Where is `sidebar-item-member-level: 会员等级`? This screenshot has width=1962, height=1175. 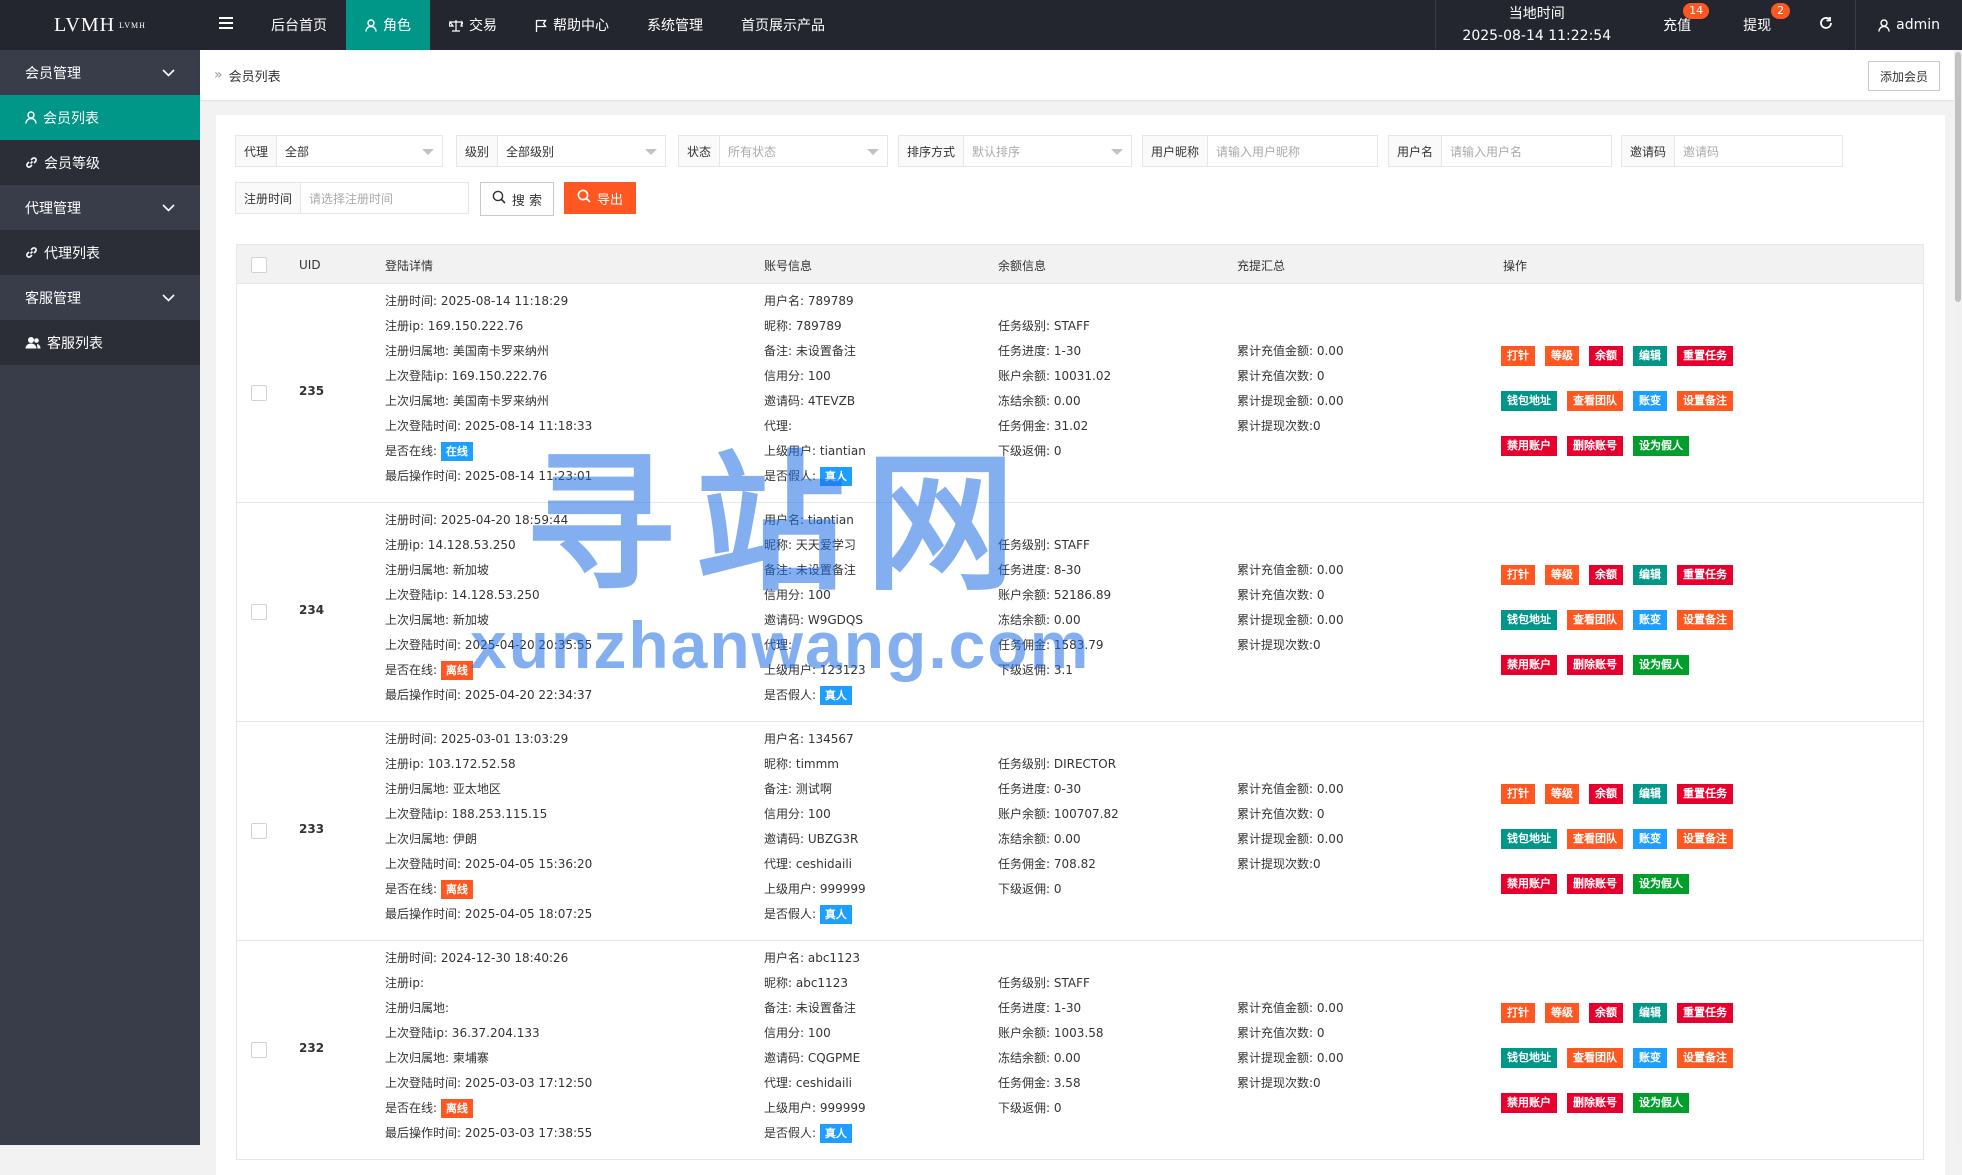 sidebar-item-member-level: 会员等级 is located at coordinates (100, 162).